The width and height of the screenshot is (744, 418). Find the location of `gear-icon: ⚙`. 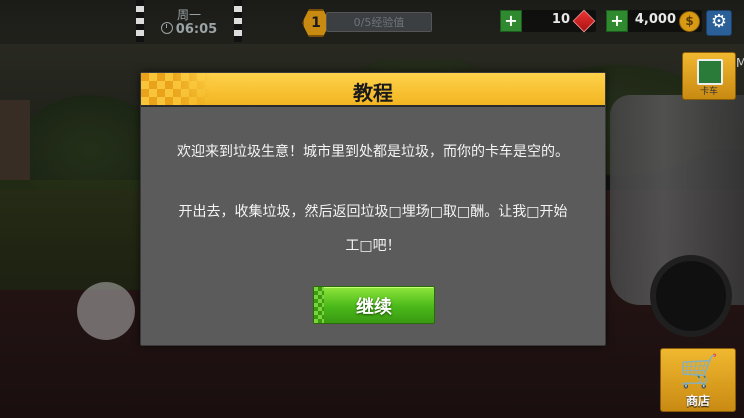

gear-icon: ⚙ is located at coordinates (719, 21).